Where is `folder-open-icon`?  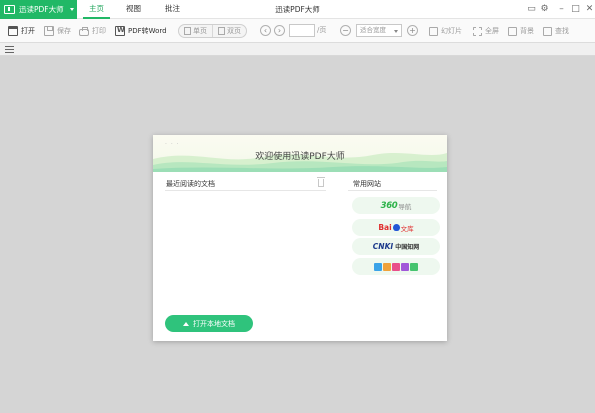
folder-open-icon is located at coordinates (13, 31).